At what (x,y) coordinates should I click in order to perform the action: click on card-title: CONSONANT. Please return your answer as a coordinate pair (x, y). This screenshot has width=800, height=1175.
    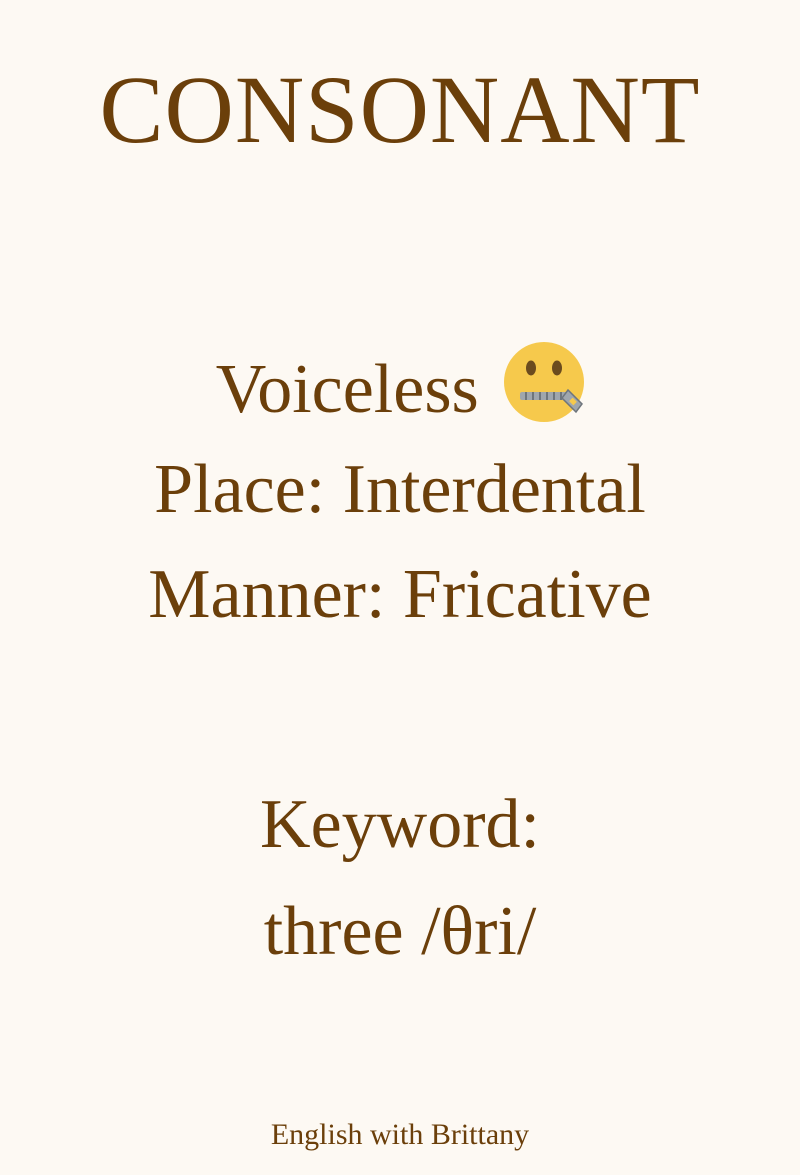
    Looking at the image, I should click on (400, 109).